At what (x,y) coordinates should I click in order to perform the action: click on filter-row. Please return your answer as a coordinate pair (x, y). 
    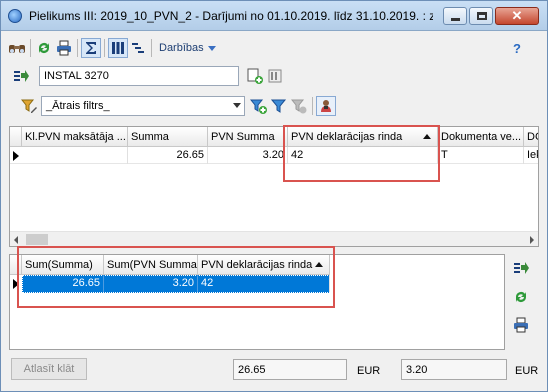
    Looking at the image, I should click on (29, 106).